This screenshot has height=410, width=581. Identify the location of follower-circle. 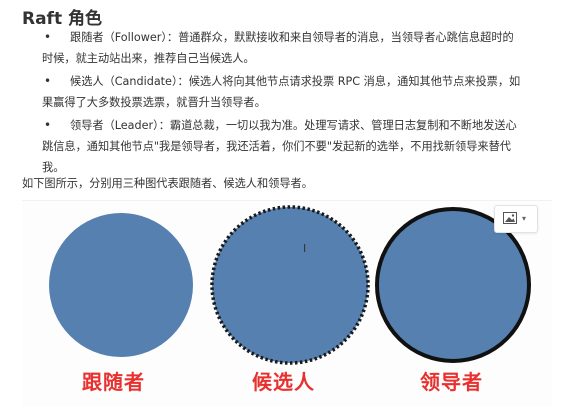
(121, 285).